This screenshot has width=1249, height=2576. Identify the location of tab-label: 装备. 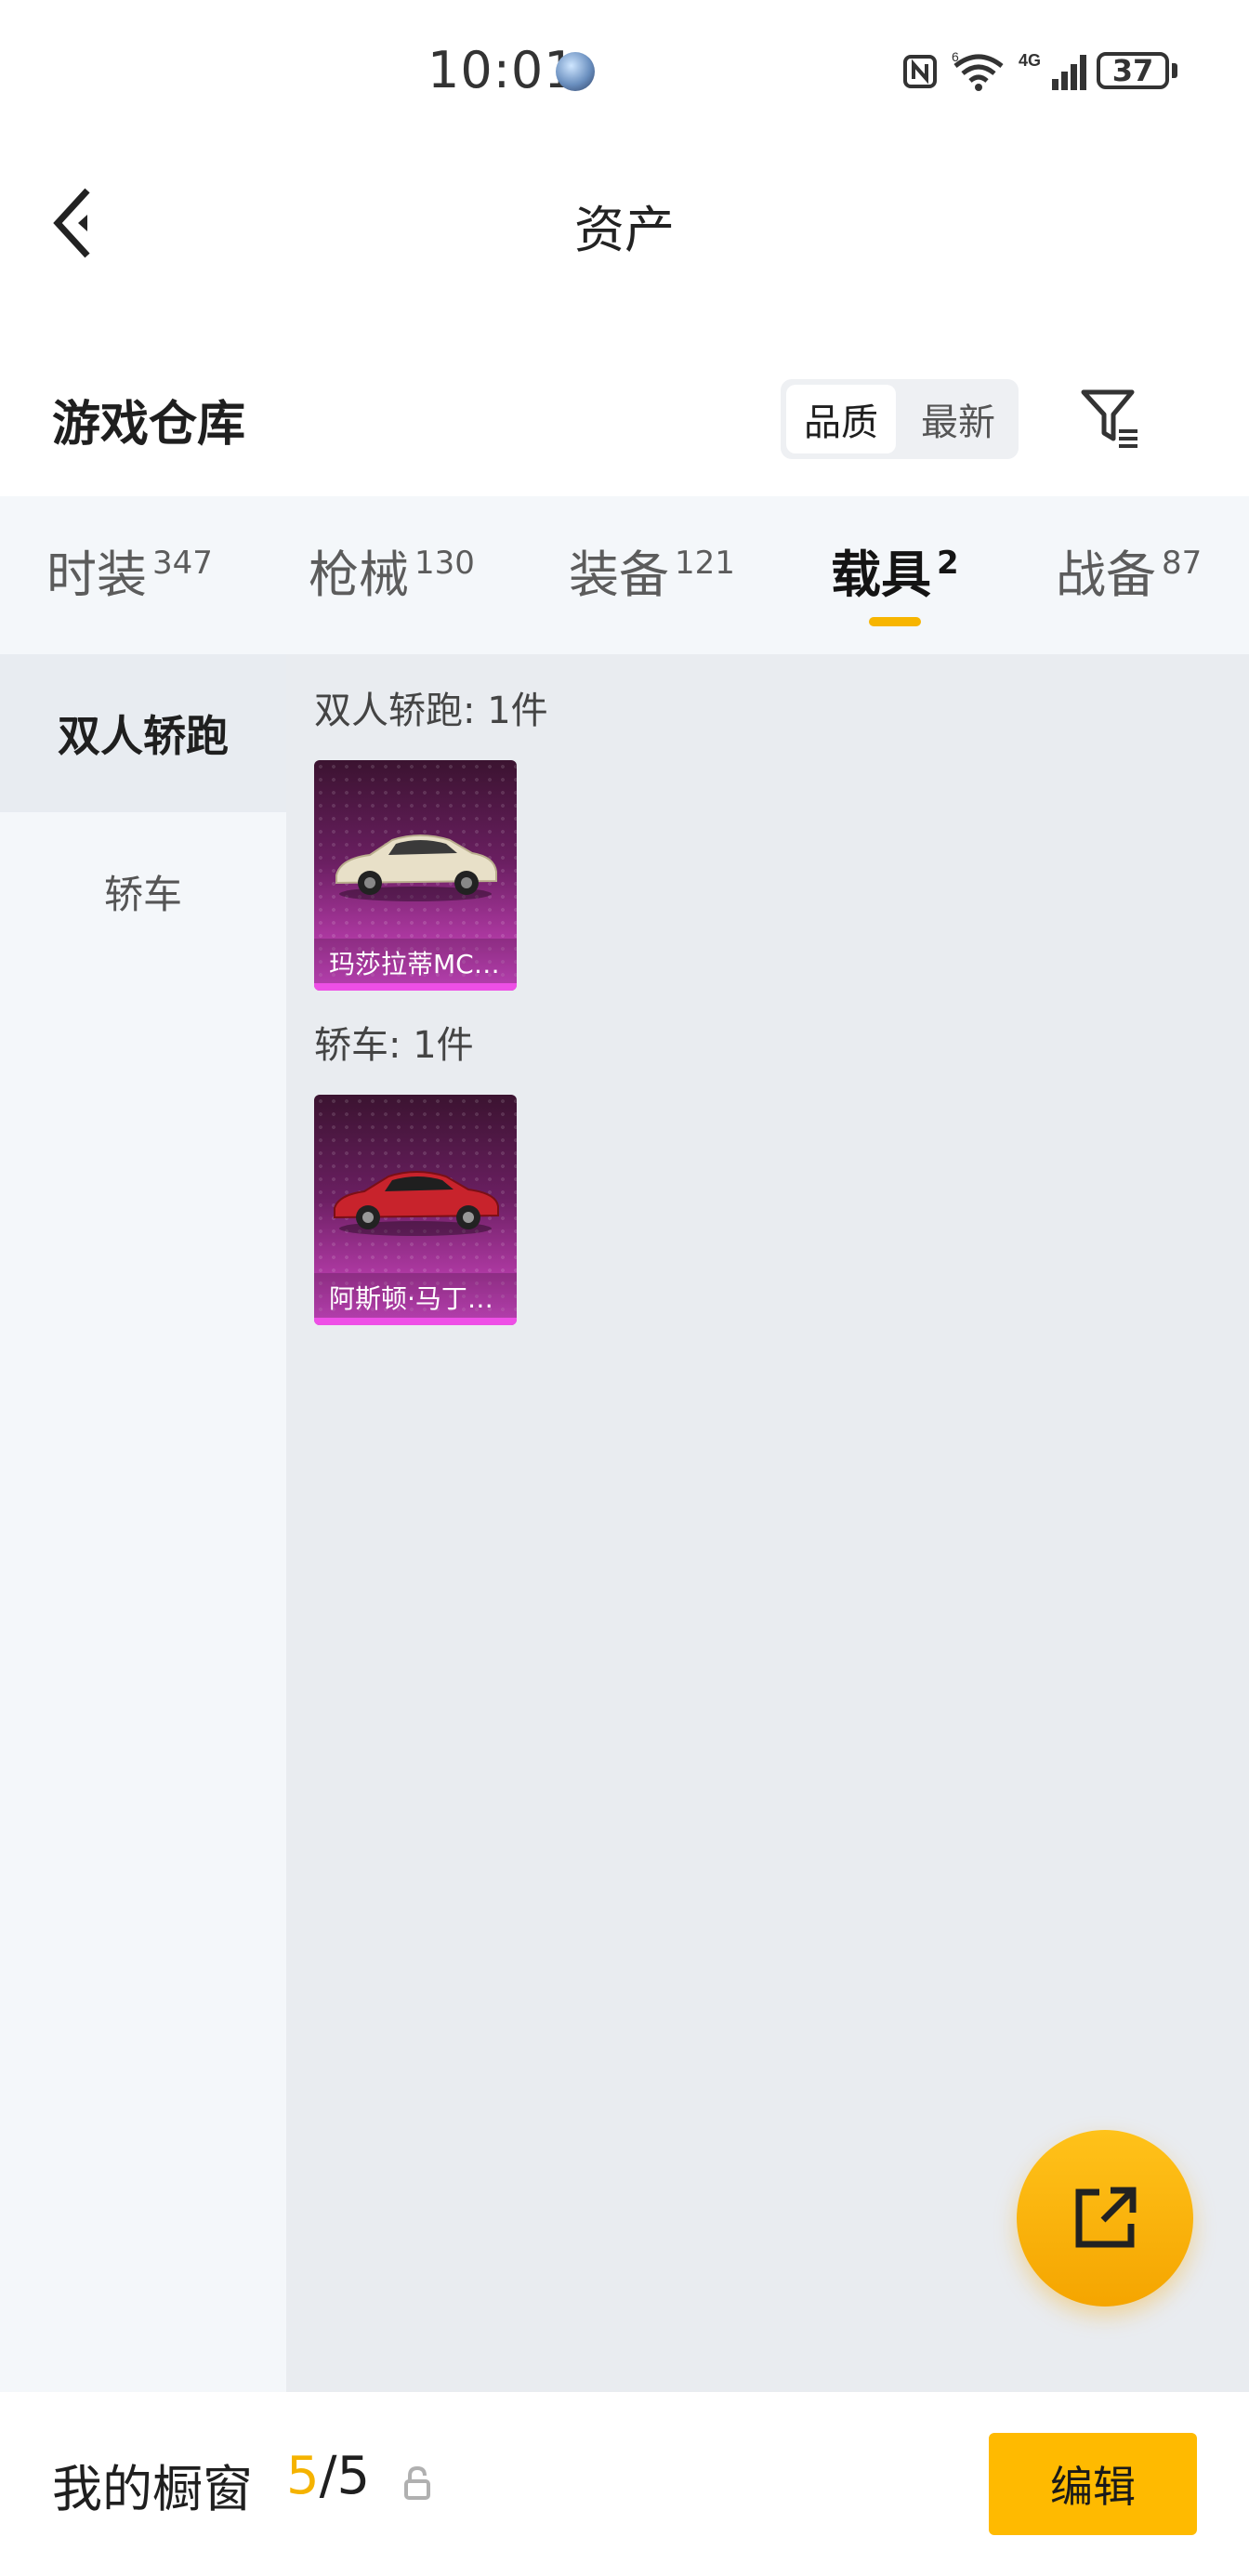
(619, 574).